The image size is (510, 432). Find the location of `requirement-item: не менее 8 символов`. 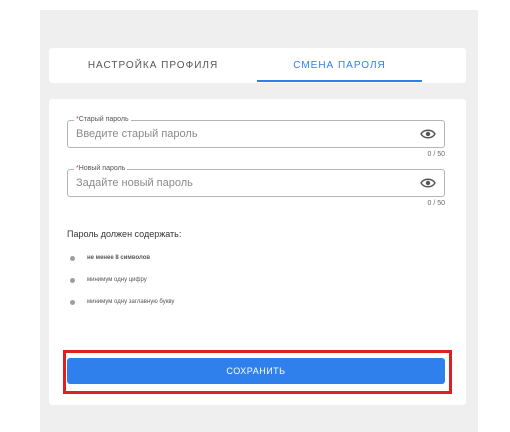

requirement-item: не менее 8 символов is located at coordinates (122, 258).